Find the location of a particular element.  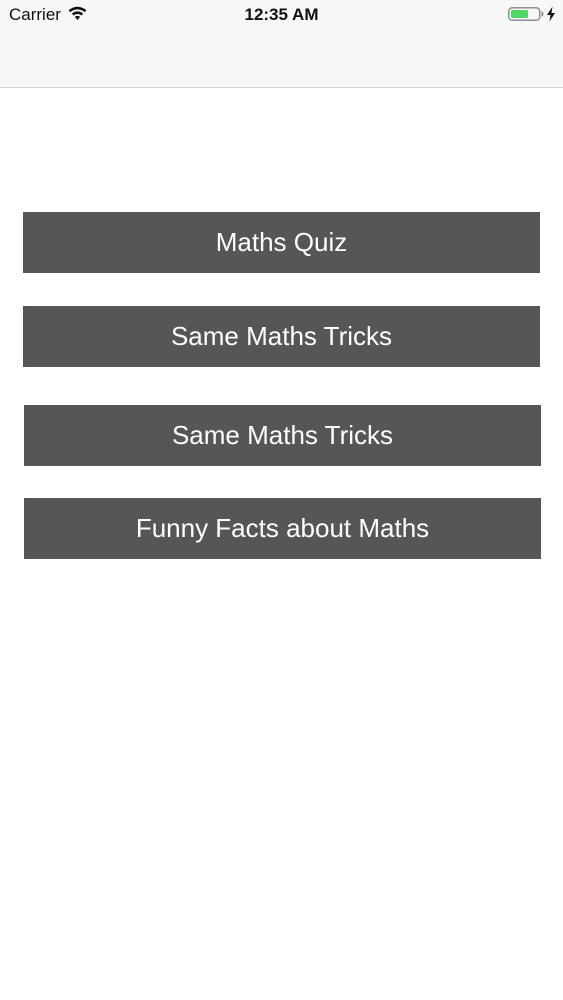

same-maths-tricks-button-2: Same Maths Tricks is located at coordinates (282, 435).